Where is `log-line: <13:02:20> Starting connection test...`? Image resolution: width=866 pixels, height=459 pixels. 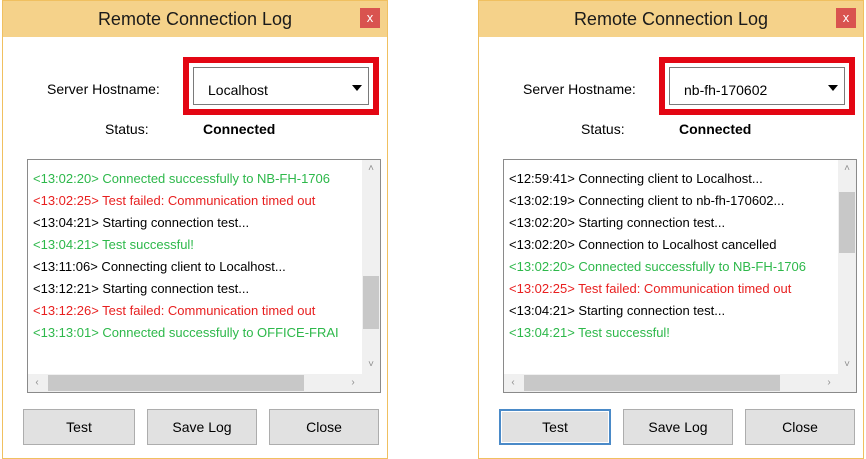
log-line: <13:02:20> Starting connection test... is located at coordinates (617, 222).